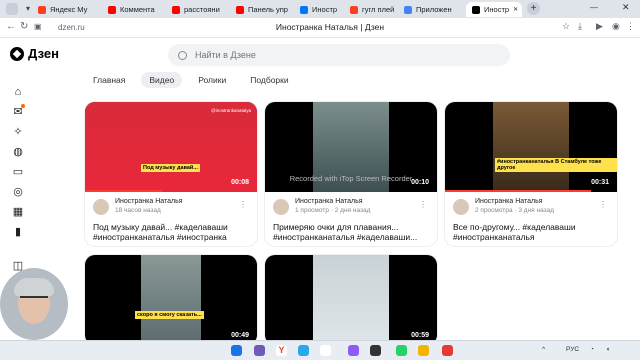 The height and width of the screenshot is (360, 640). I want to click on webcam-overlay, so click(34, 304).